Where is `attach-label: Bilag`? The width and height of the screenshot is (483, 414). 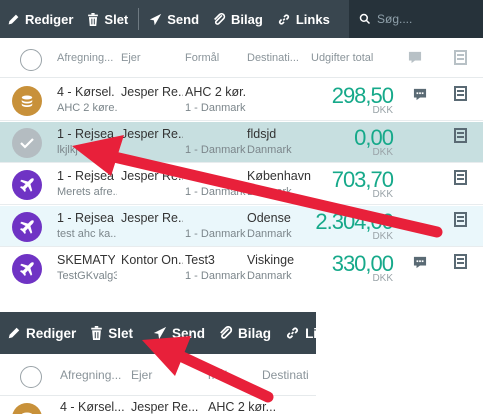
attach-label: Bilag is located at coordinates (247, 19).